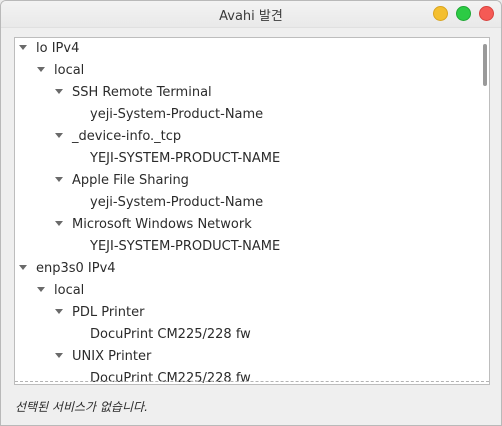 Image resolution: width=502 pixels, height=426 pixels. Describe the element at coordinates (130, 180) in the screenshot. I see `tree-row-label: Apple File Sharing` at that location.